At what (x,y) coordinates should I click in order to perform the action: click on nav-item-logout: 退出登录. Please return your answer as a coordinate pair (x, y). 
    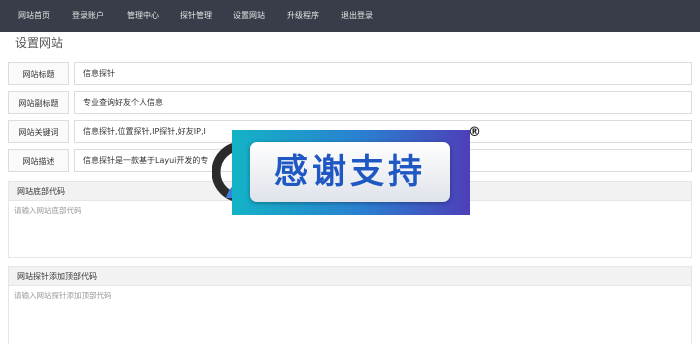
    Looking at the image, I should click on (357, 16).